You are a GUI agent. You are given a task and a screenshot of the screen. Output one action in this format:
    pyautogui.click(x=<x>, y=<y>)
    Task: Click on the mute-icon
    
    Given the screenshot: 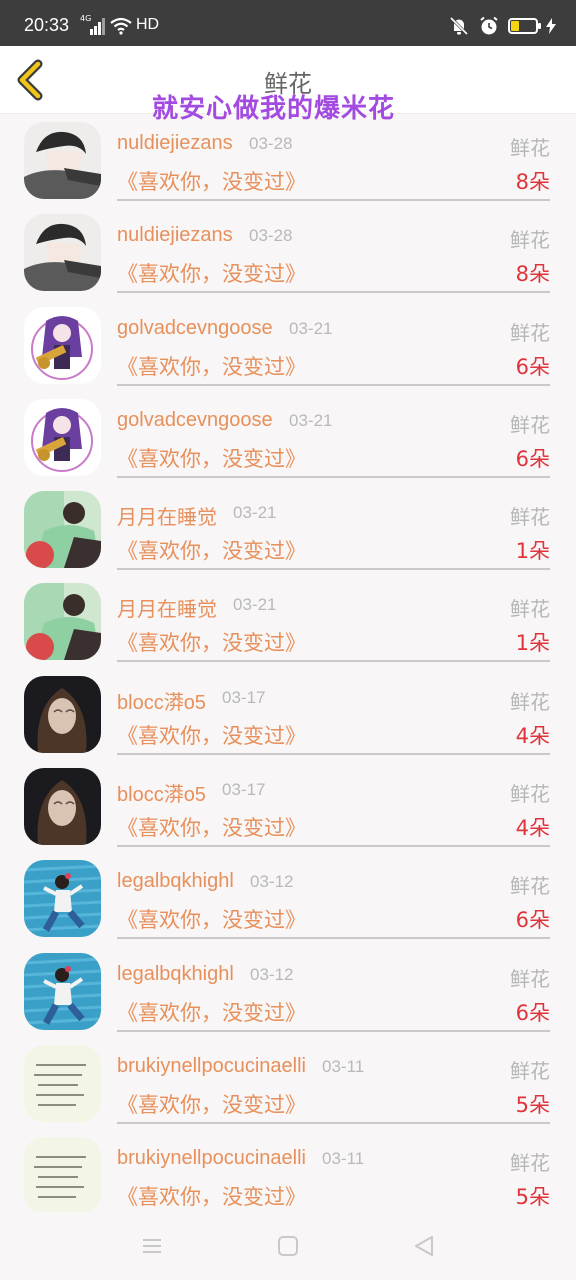 What is the action you would take?
    pyautogui.click(x=459, y=26)
    